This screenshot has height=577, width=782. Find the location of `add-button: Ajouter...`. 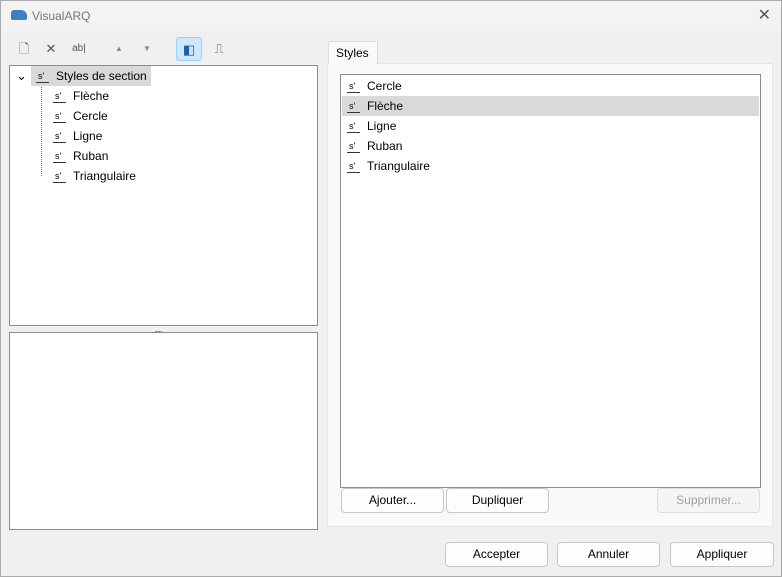

add-button: Ajouter... is located at coordinates (392, 500).